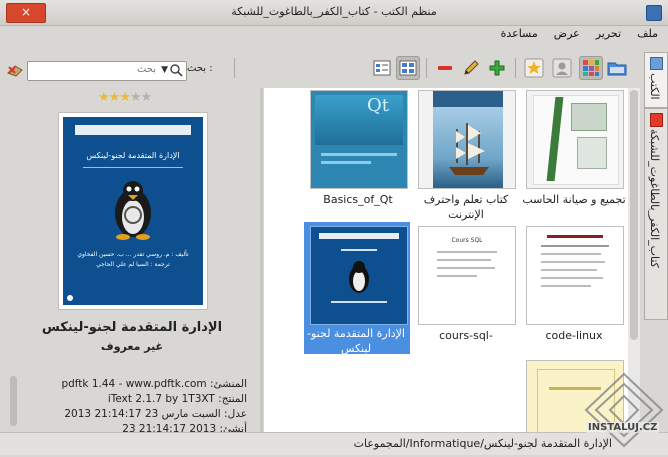 The image size is (668, 457). Describe the element at coordinates (466, 207) in the screenshot. I see `book-label: كتاب تعلم واحترف الإنترنت` at that location.